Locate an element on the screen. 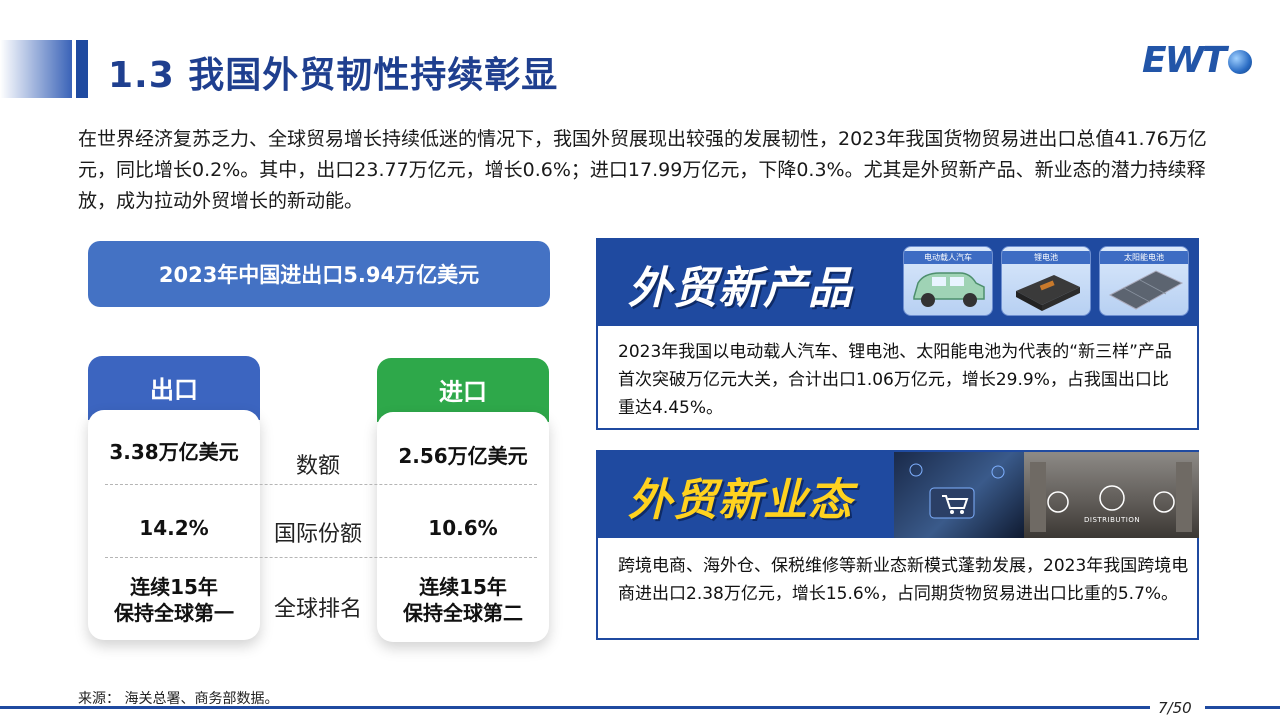 The height and width of the screenshot is (720, 1280). page-number: 7/50 is located at coordinates (1175, 708).